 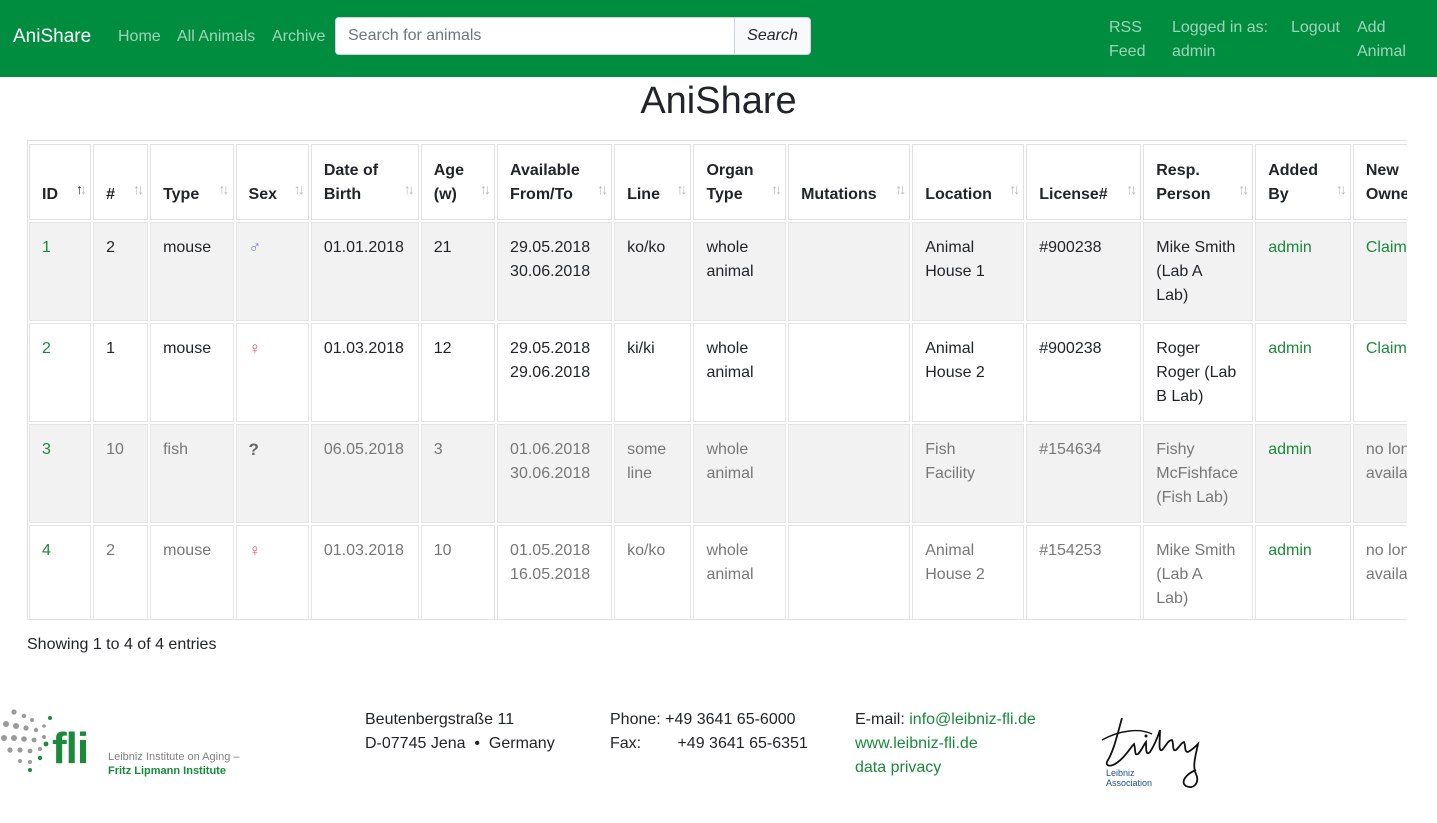 What do you see at coordinates (121, 182) in the screenshot?
I see `column-header: # ↑↓` at bounding box center [121, 182].